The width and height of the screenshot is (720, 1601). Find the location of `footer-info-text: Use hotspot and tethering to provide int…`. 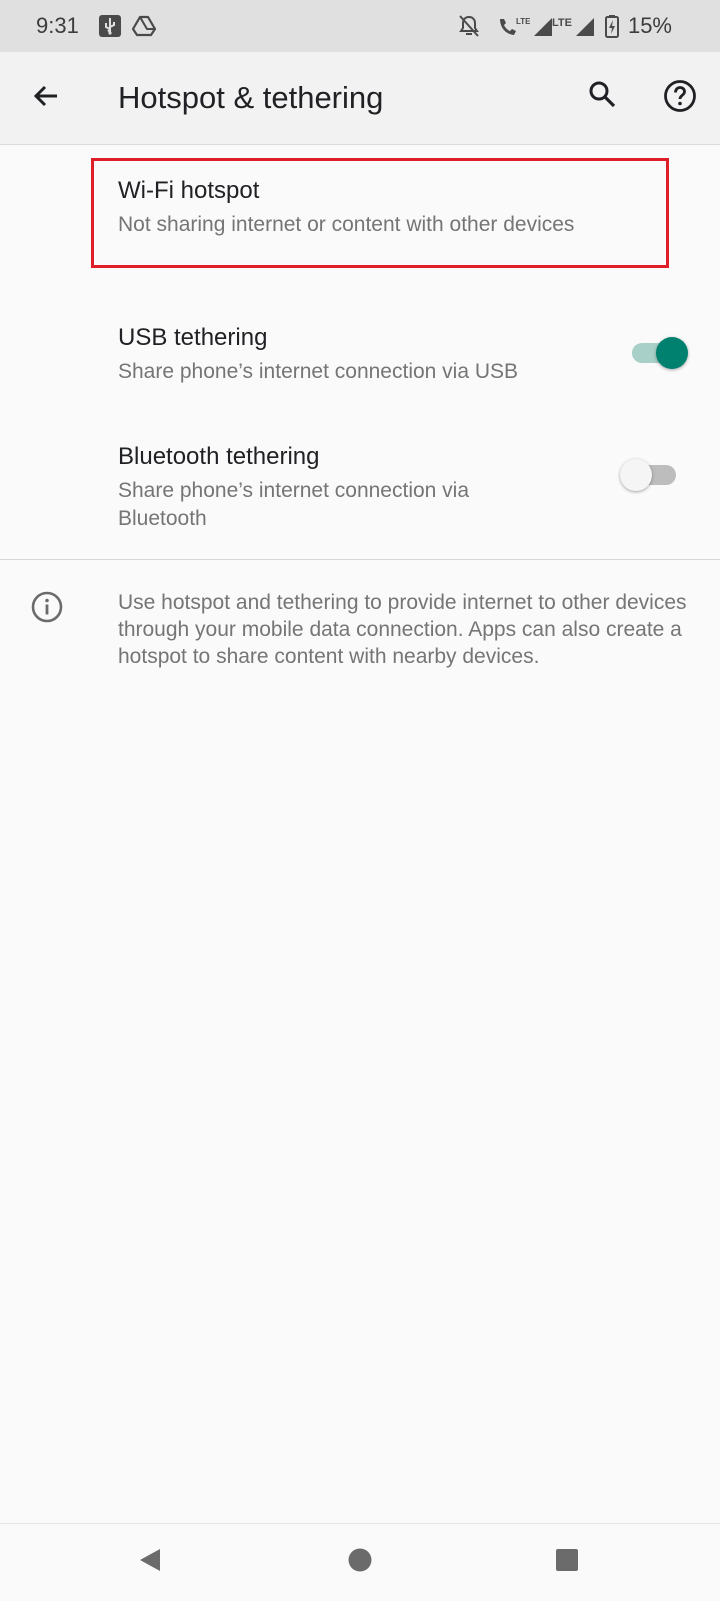

footer-info-text: Use hotspot and tethering to provide int… is located at coordinates (402, 629).